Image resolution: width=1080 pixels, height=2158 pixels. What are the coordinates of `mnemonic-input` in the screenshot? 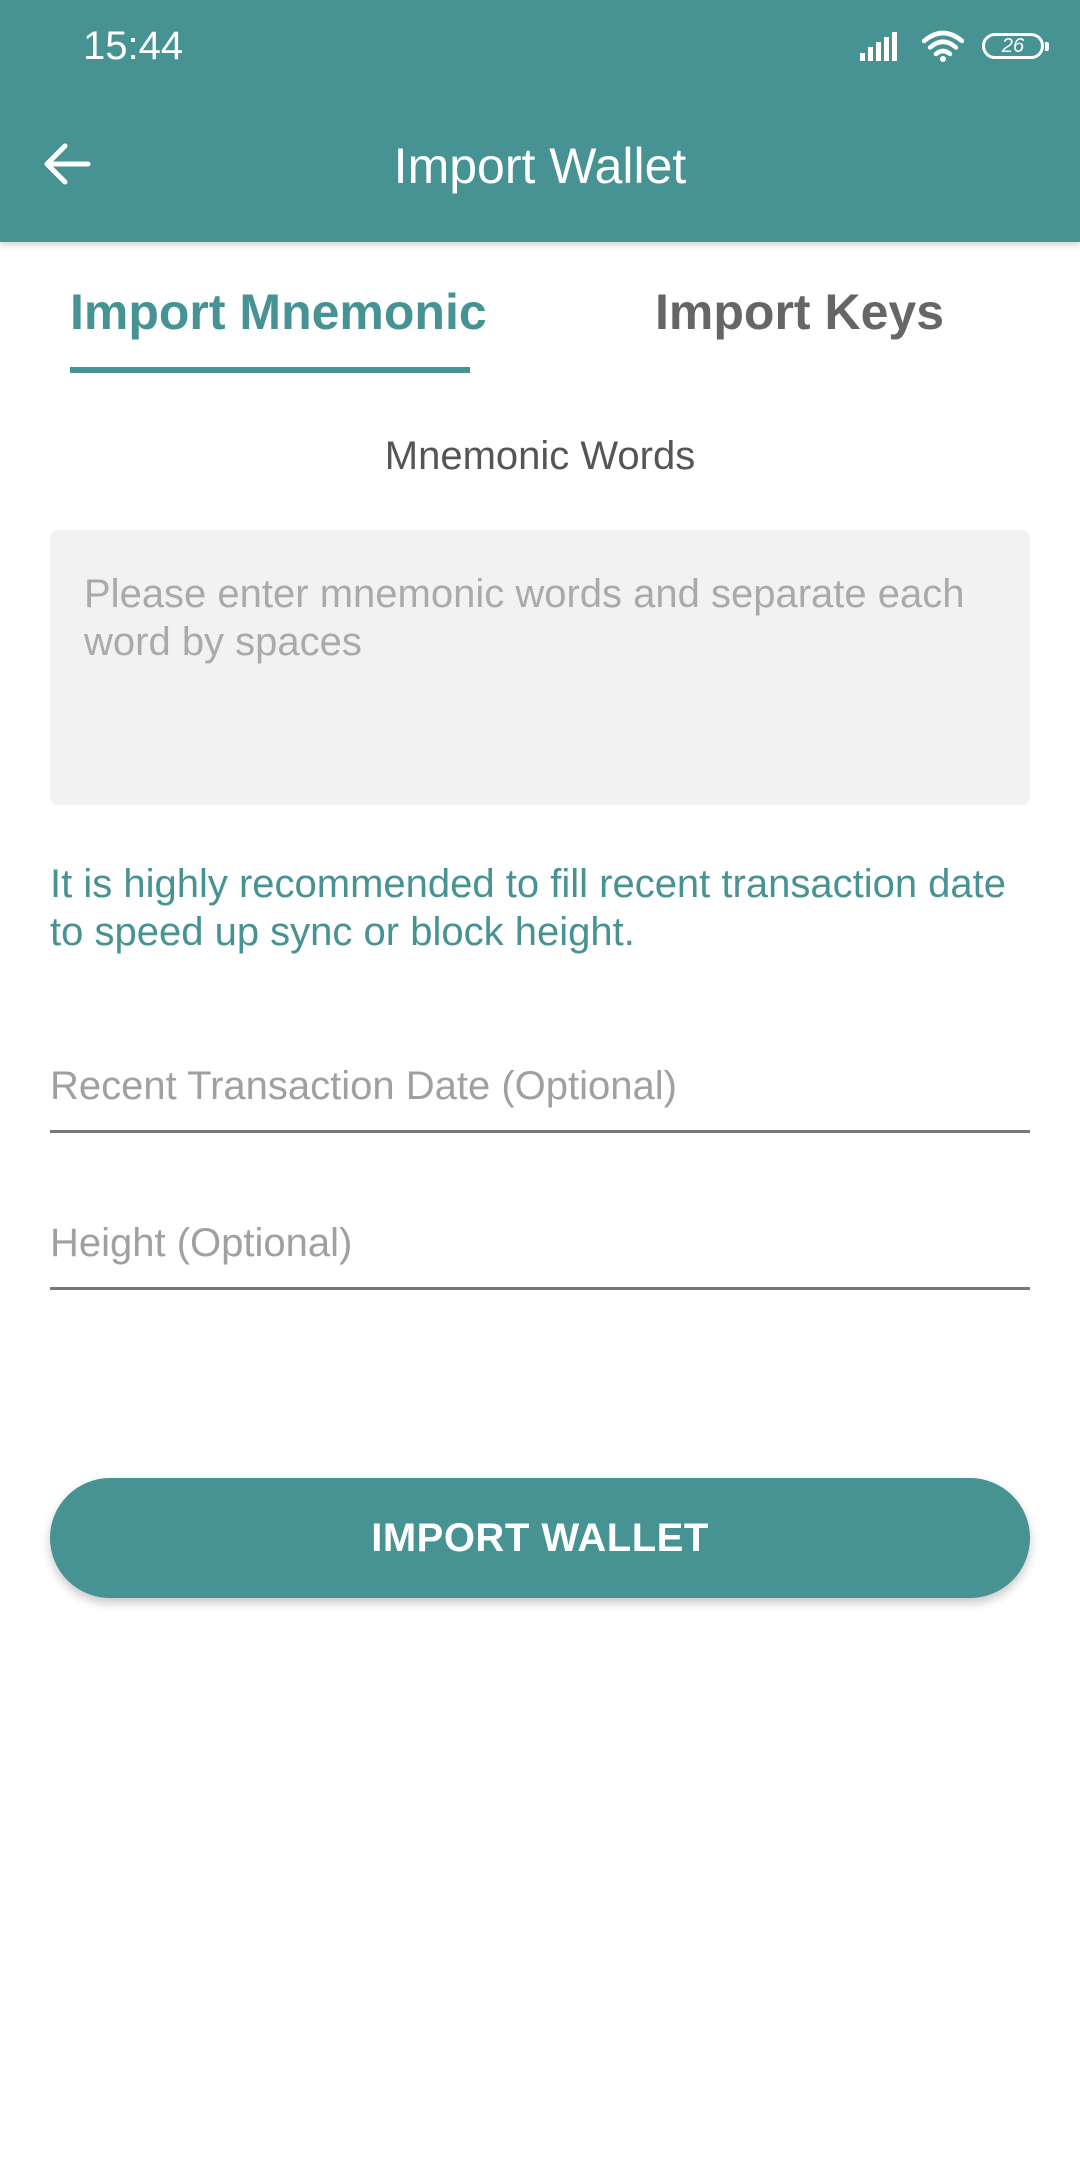 It's located at (540, 667).